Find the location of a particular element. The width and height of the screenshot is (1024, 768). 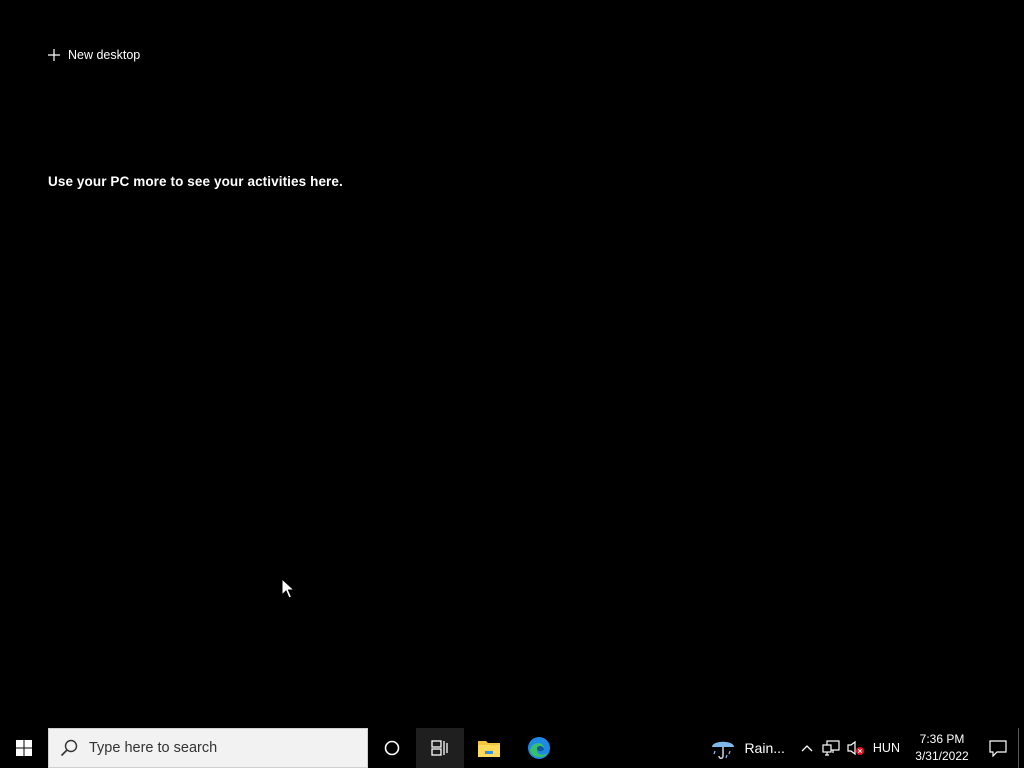

volume-button is located at coordinates (855, 748).